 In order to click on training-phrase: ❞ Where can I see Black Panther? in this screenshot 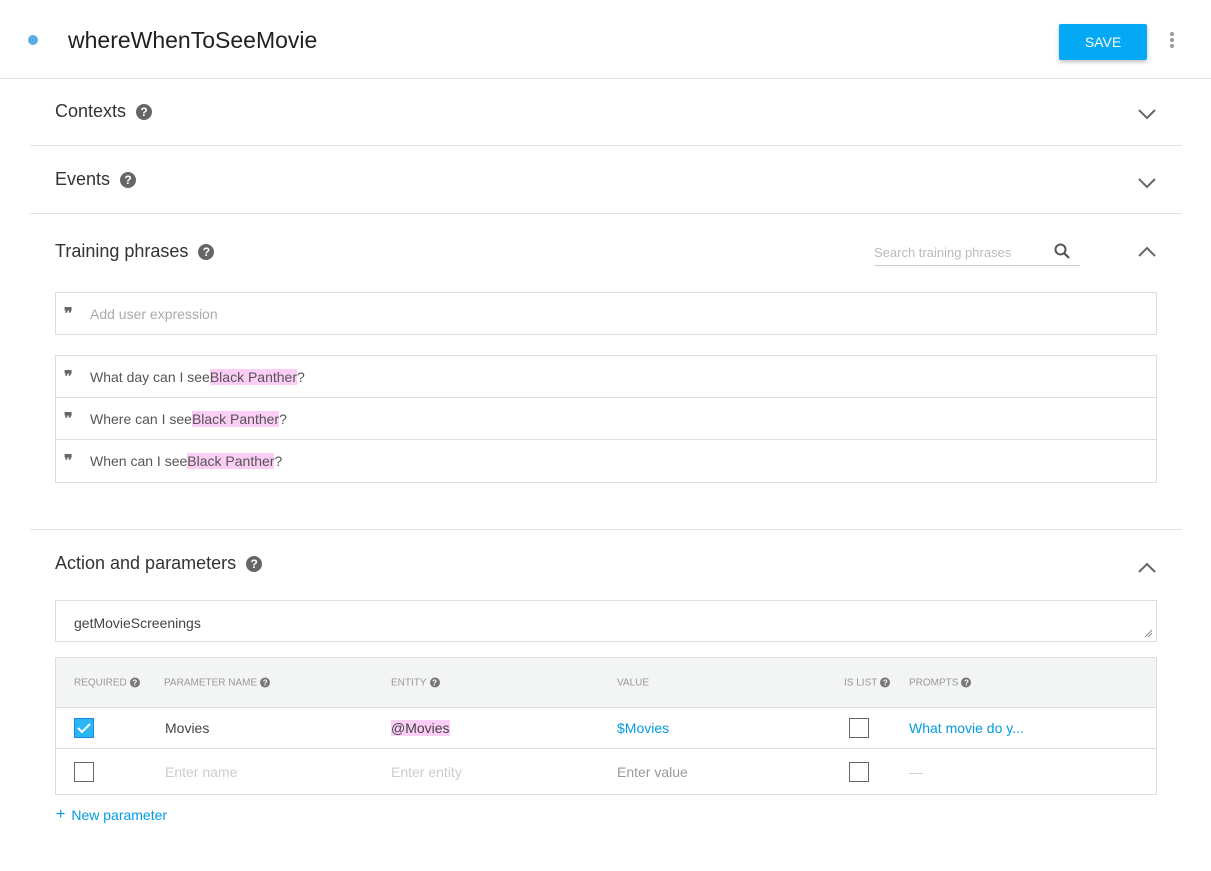, I will do `click(606, 419)`.